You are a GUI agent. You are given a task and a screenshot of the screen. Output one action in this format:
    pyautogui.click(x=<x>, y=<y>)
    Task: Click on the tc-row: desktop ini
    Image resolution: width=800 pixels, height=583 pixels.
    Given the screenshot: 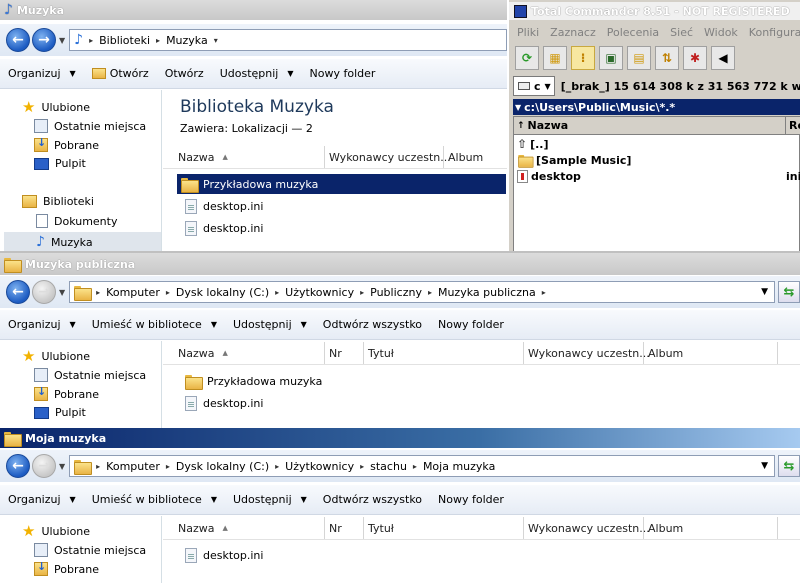 What is the action you would take?
    pyautogui.click(x=658, y=176)
    